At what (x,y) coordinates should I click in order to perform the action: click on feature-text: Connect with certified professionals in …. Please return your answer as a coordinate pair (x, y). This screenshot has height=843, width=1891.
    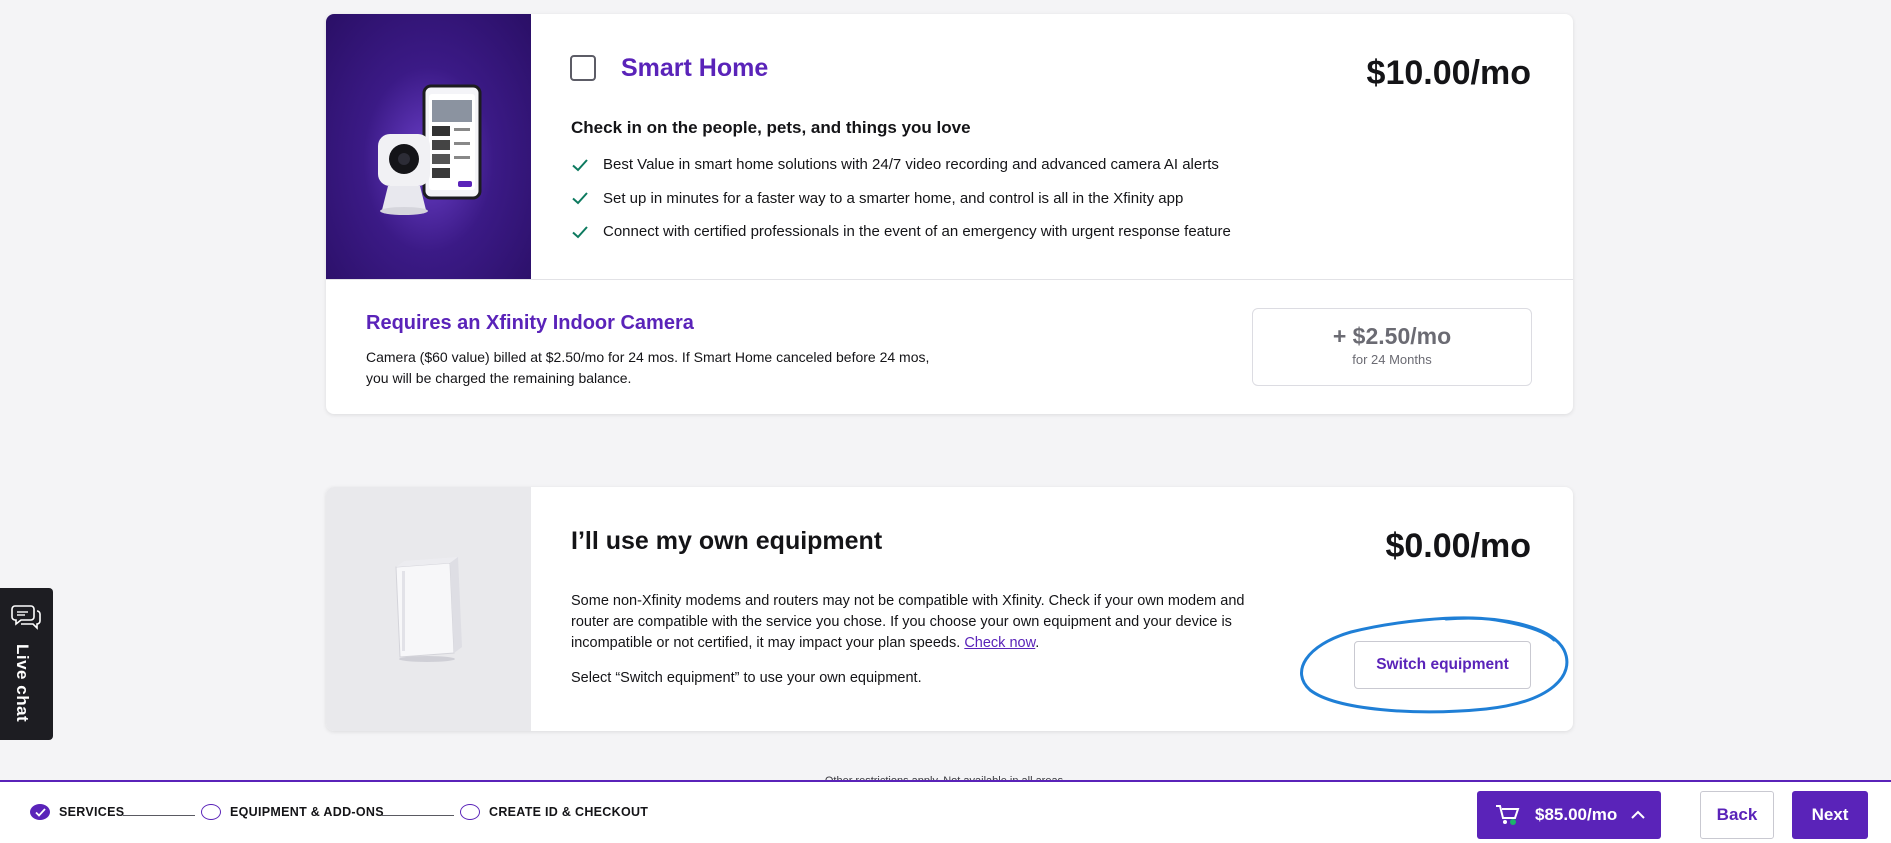
    Looking at the image, I should click on (917, 232).